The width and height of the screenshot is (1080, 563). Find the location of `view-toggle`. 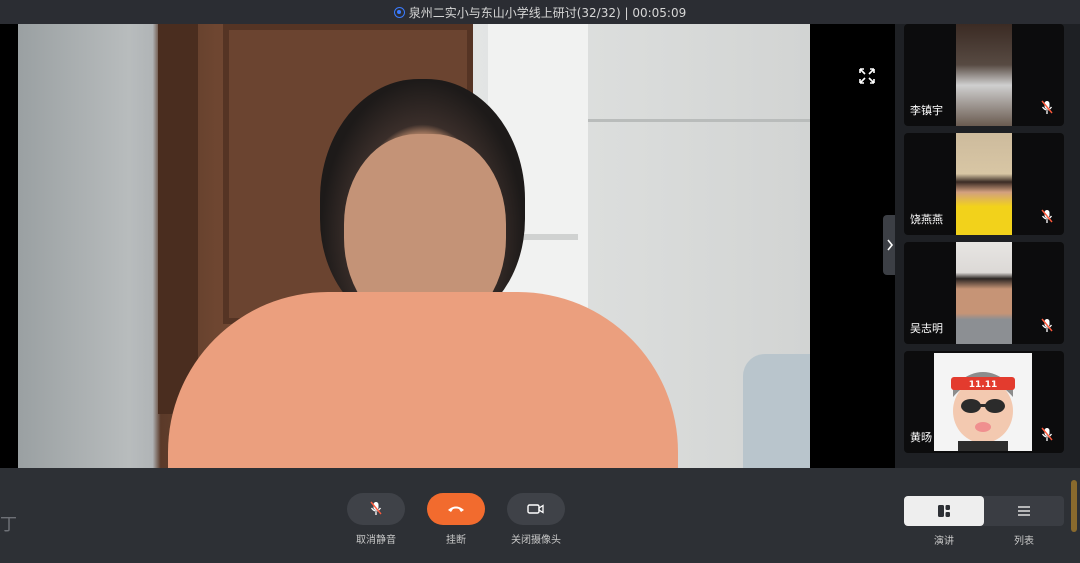

view-toggle is located at coordinates (984, 511).